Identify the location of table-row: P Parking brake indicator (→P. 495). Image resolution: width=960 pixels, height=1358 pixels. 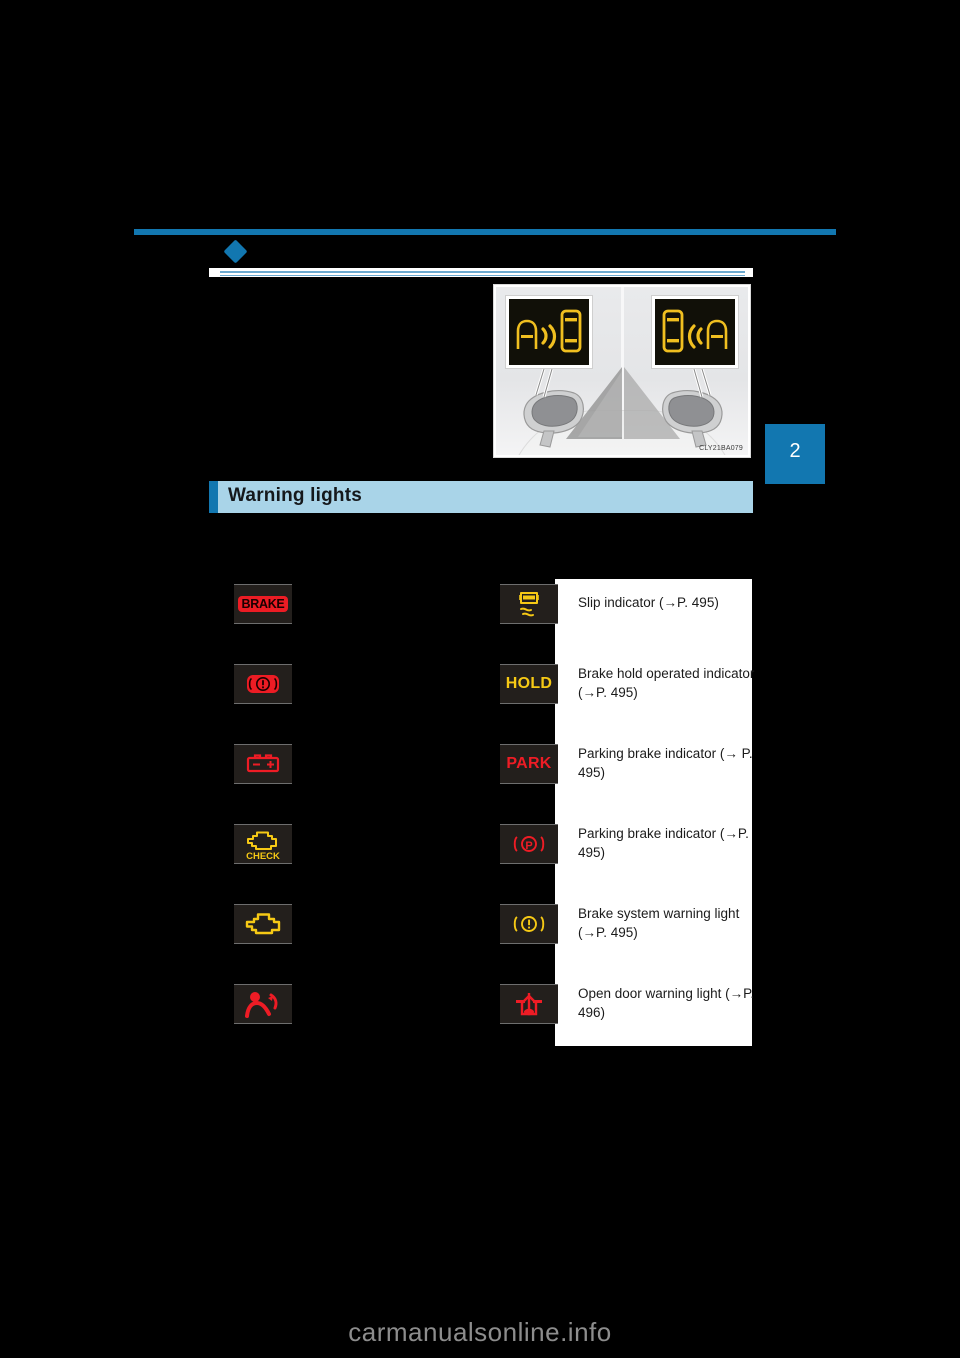
(625, 859).